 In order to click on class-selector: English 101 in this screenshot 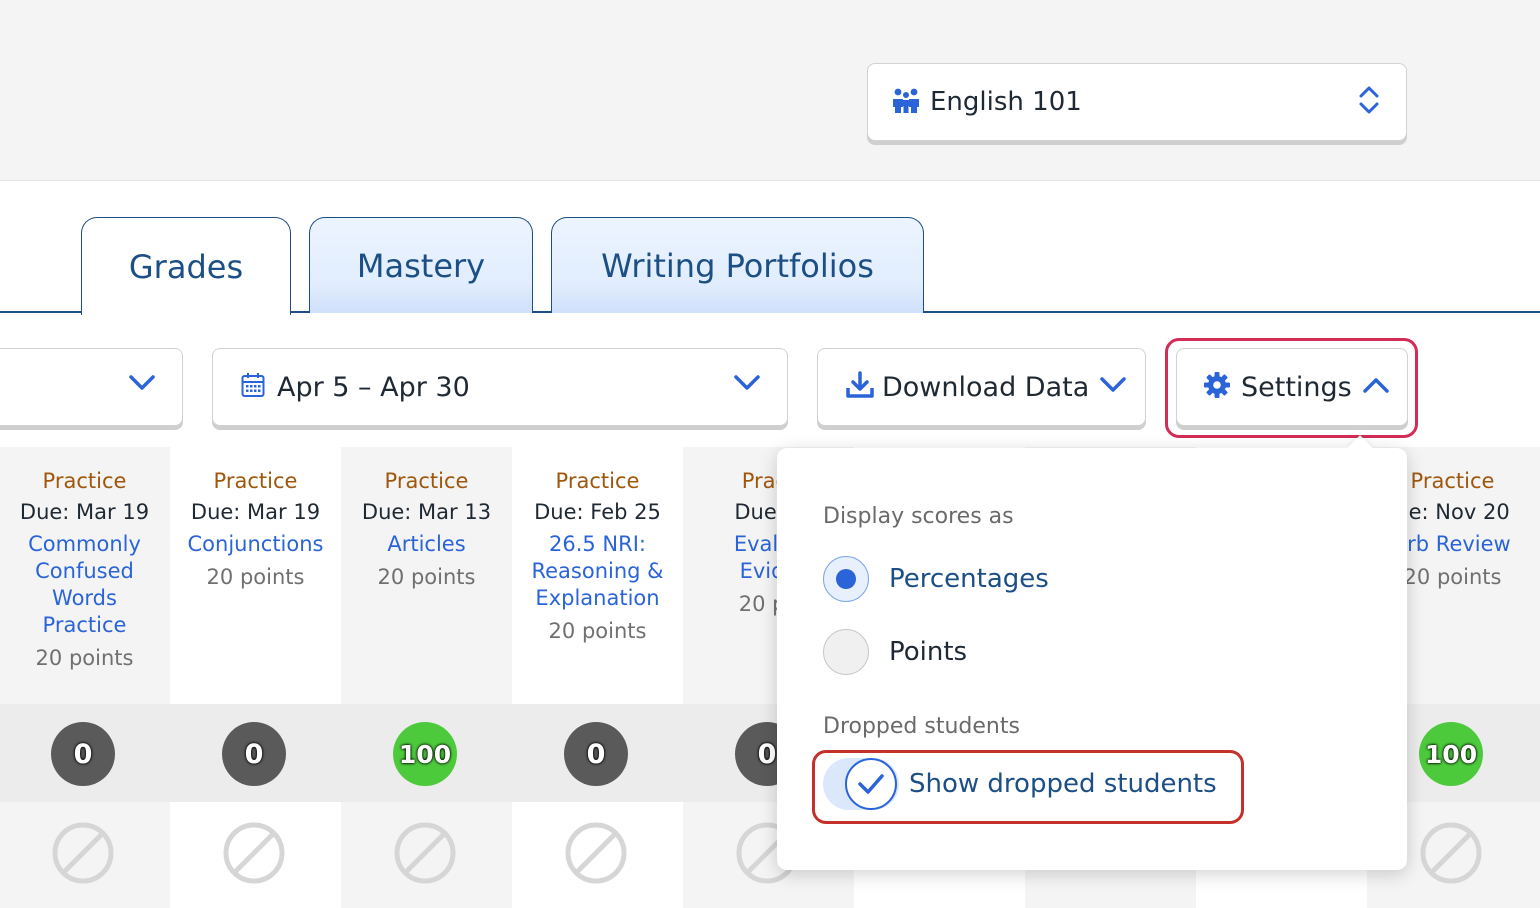, I will do `click(1137, 102)`.